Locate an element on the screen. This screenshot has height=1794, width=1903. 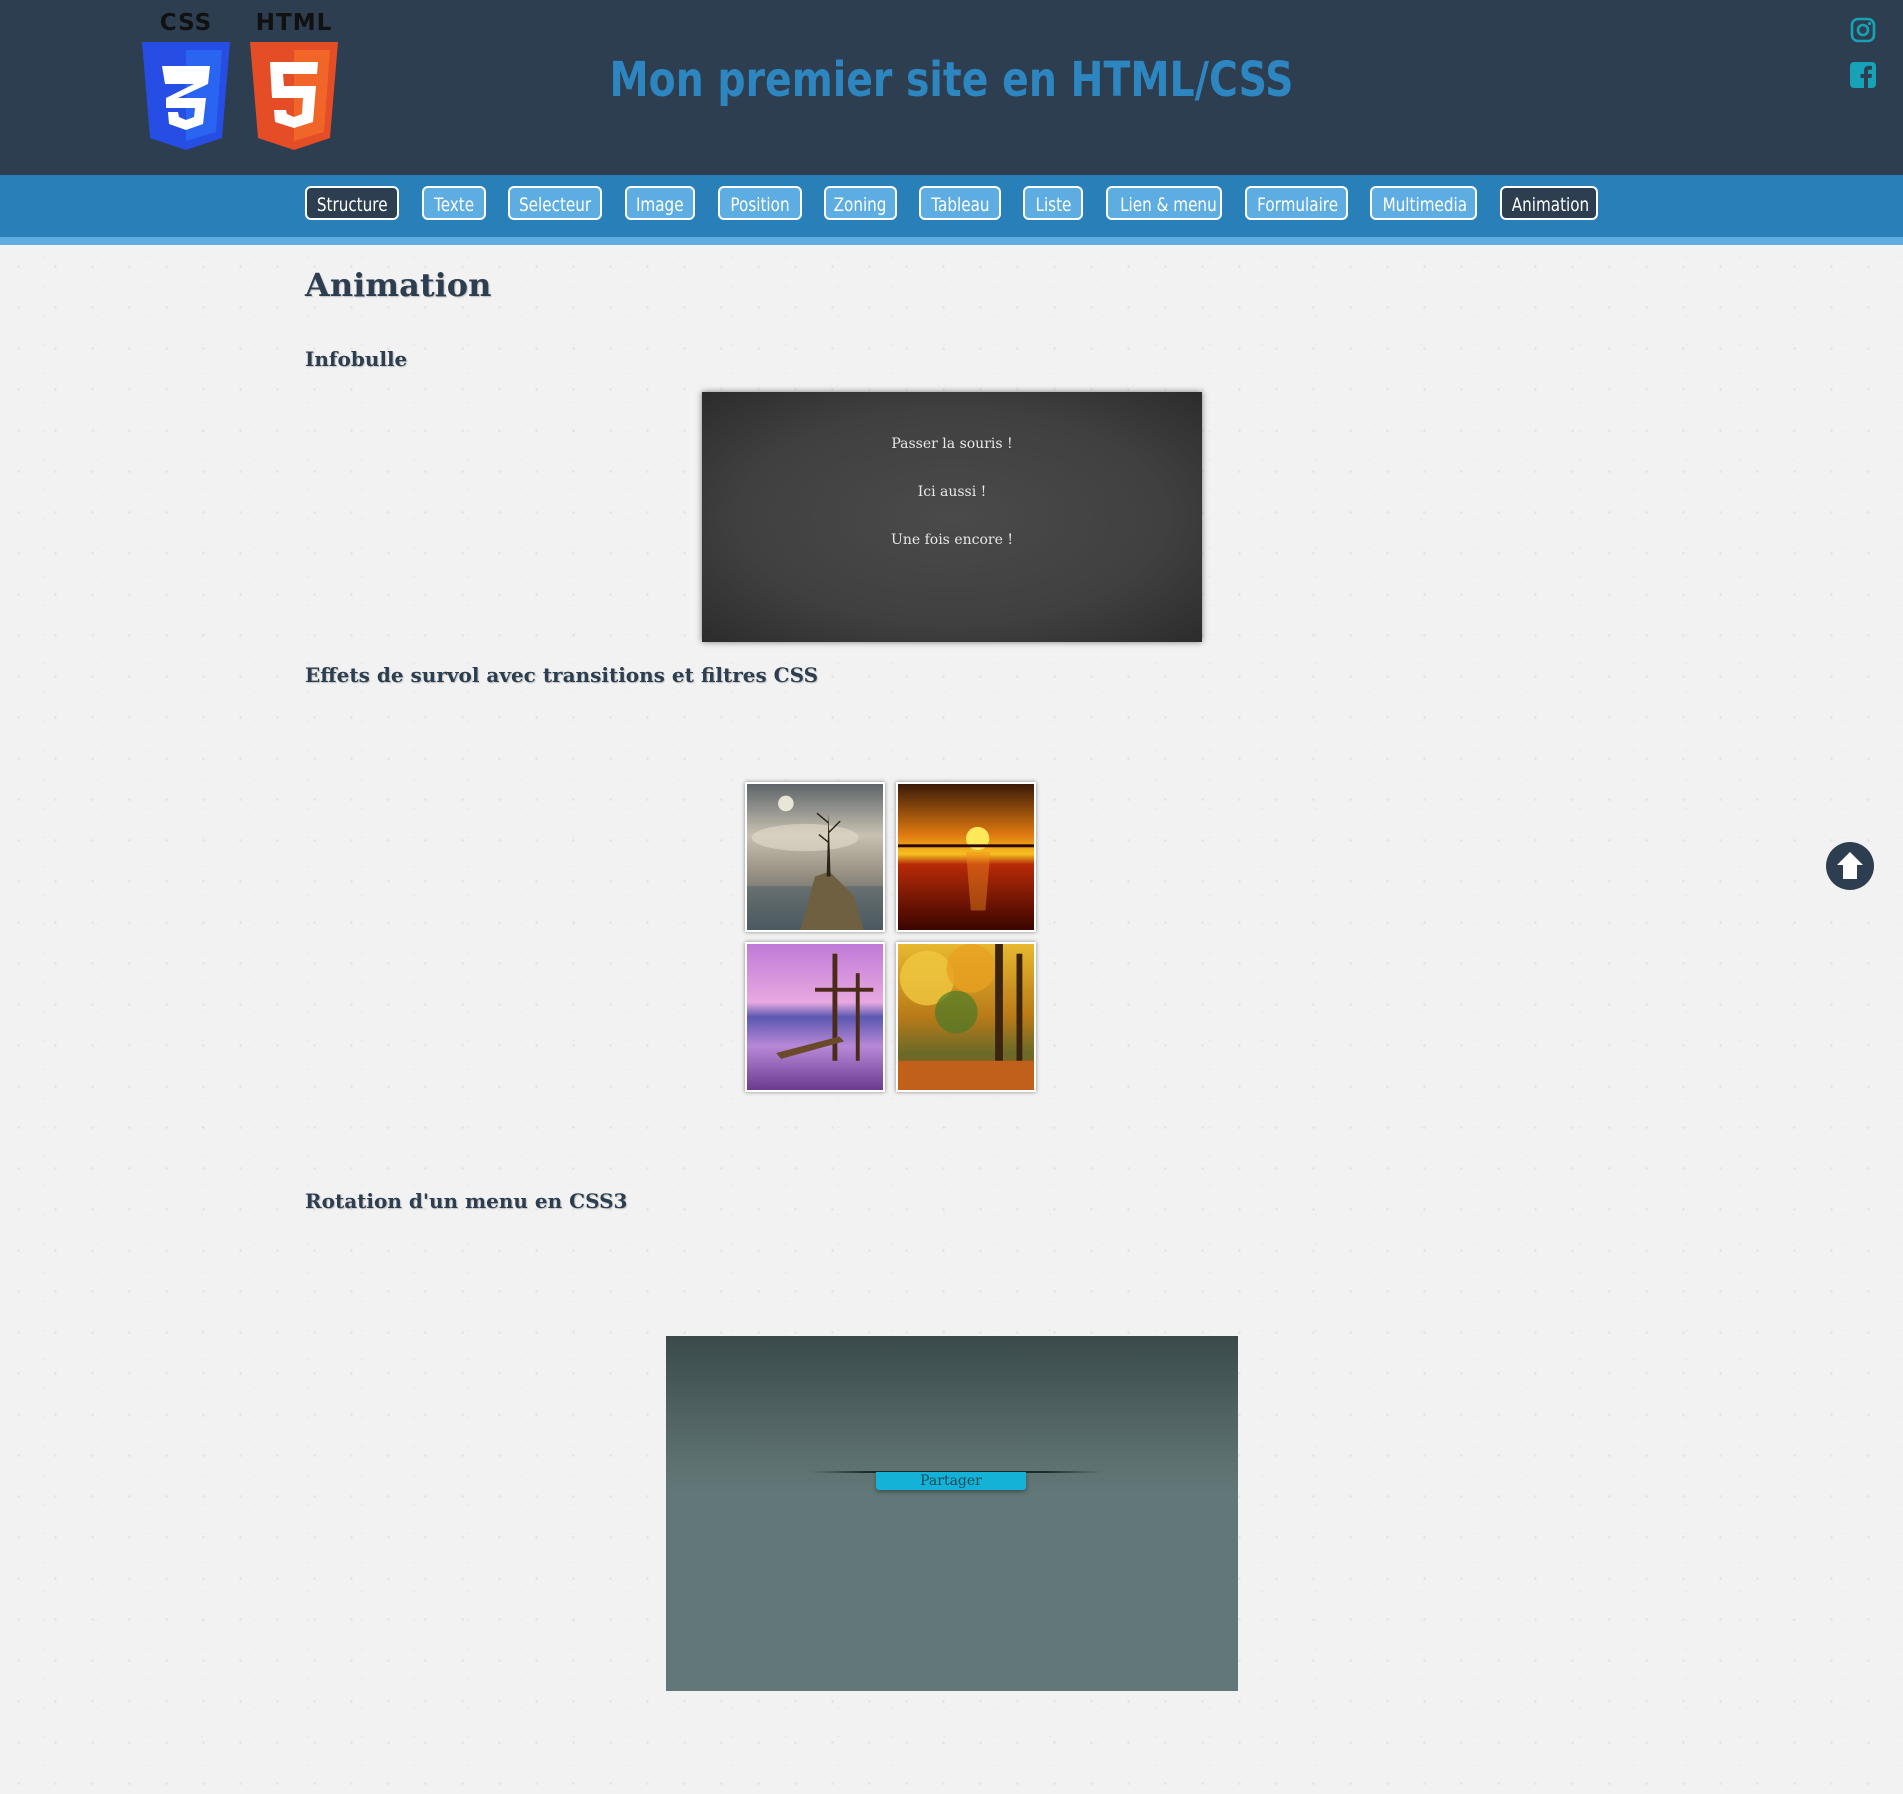
nav-item-tableau: Tableau is located at coordinates (960, 203).